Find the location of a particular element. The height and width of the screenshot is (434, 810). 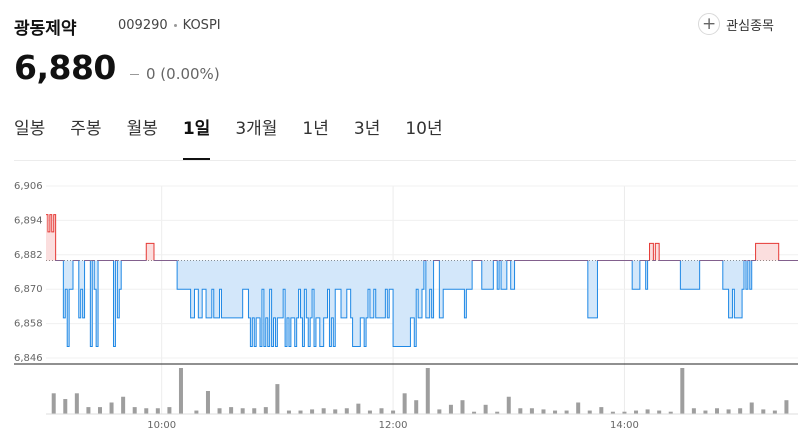

tabs-divider is located at coordinates (405, 160).